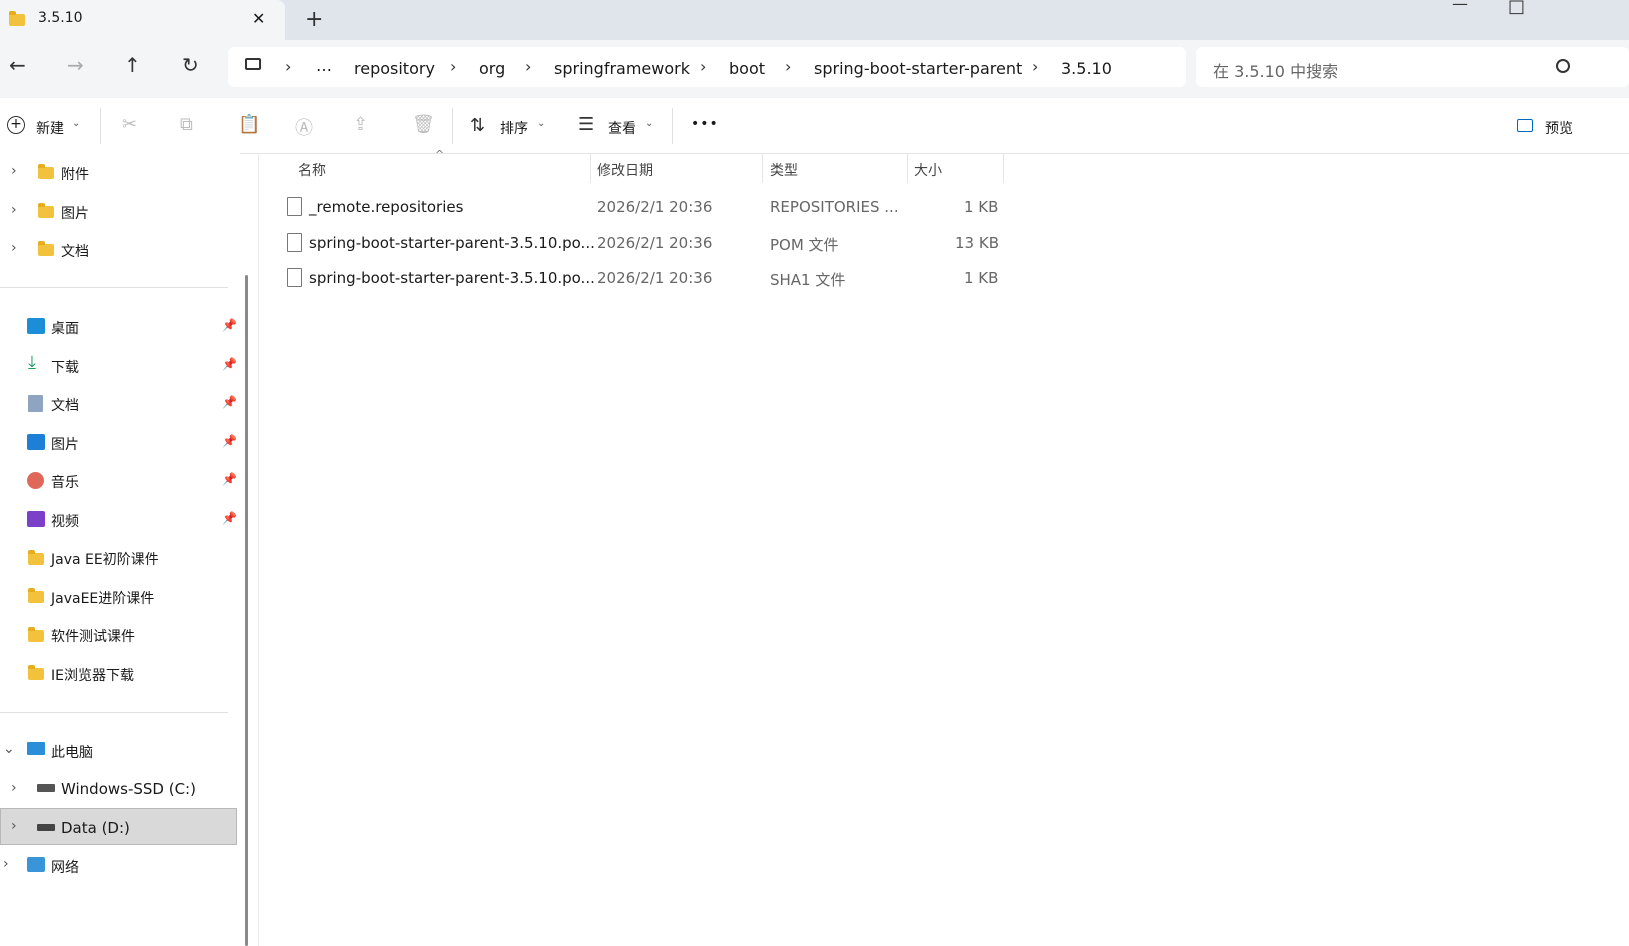  Describe the element at coordinates (312, 170) in the screenshot. I see `column-header-name: 名称` at that location.